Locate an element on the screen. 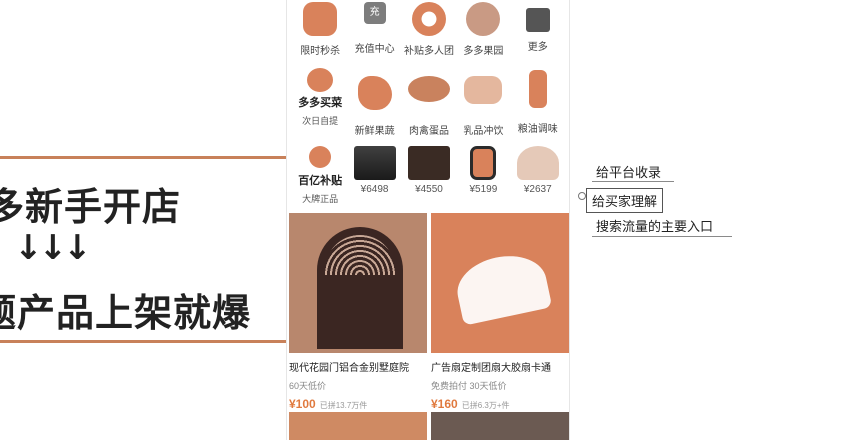  price-row: ¥160 已拼6.3万+件 is located at coordinates (500, 404).